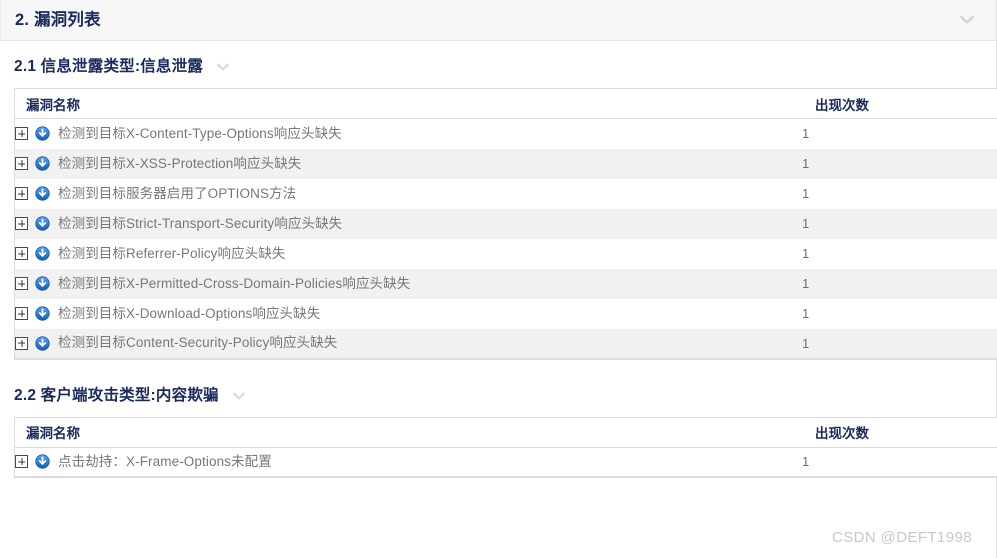 This screenshot has height=558, width=997. I want to click on vuln-name-cell: 检测到目标服务器启用了OPTIONS方法, so click(409, 194).